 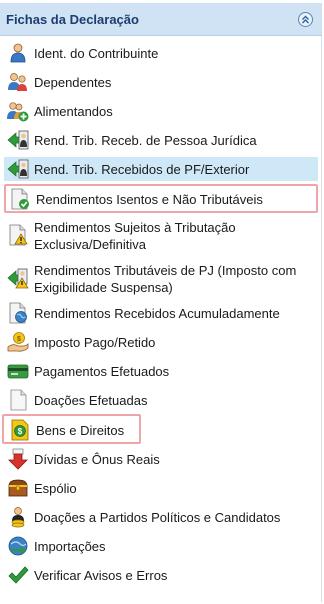 What do you see at coordinates (18, 278) in the screenshot?
I see `arrow-warning-icon` at bounding box center [18, 278].